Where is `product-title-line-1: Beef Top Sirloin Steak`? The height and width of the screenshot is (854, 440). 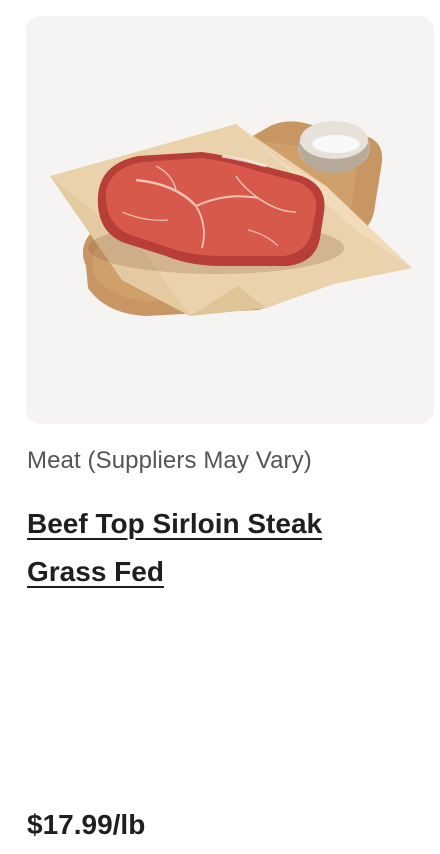 product-title-line-1: Beef Top Sirloin Steak is located at coordinates (174, 523).